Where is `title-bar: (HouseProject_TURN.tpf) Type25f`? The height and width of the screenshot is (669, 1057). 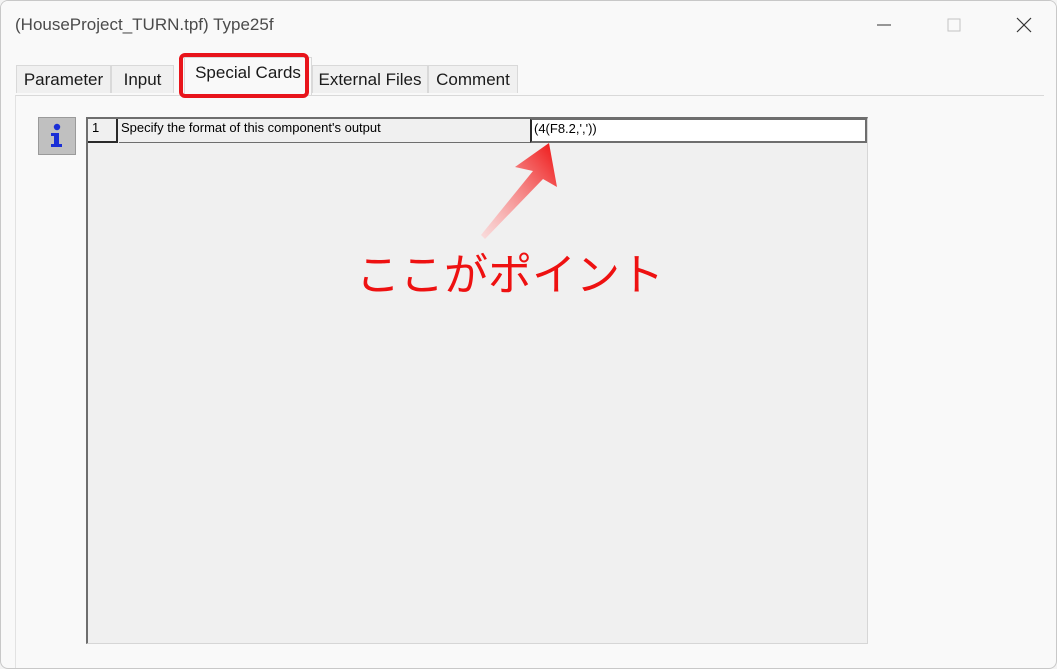
title-bar: (HouseProject_TURN.tpf) Type25f is located at coordinates (528, 26).